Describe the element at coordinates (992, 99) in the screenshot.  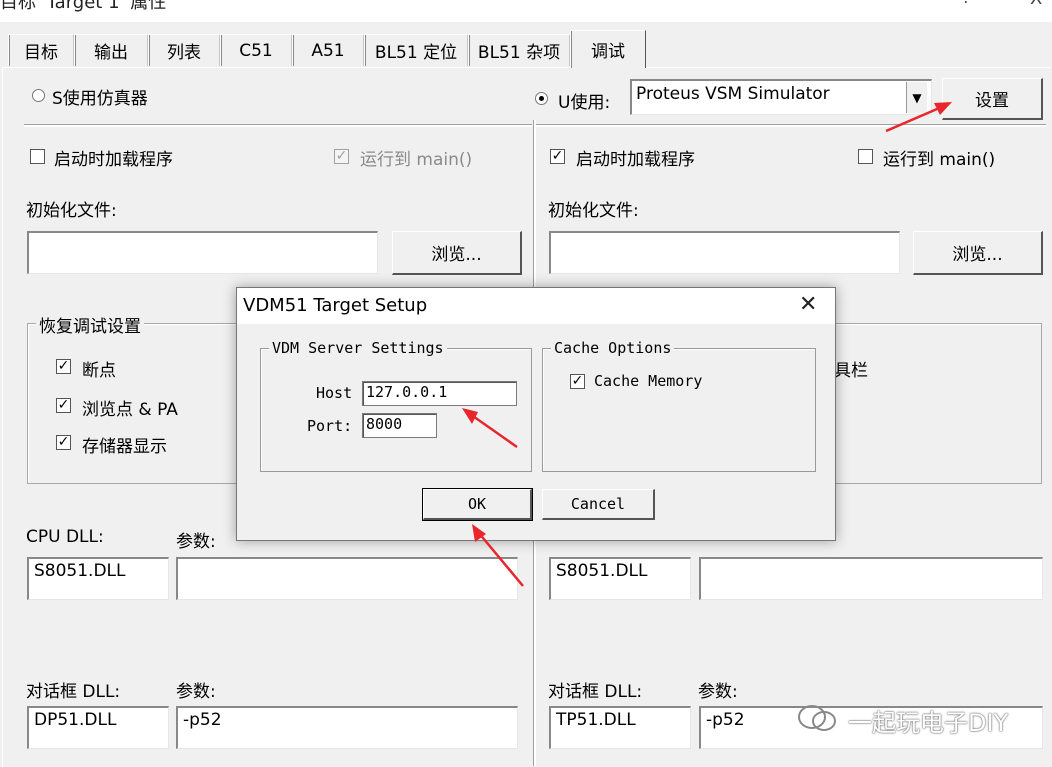
I see `settings-button: 设置` at that location.